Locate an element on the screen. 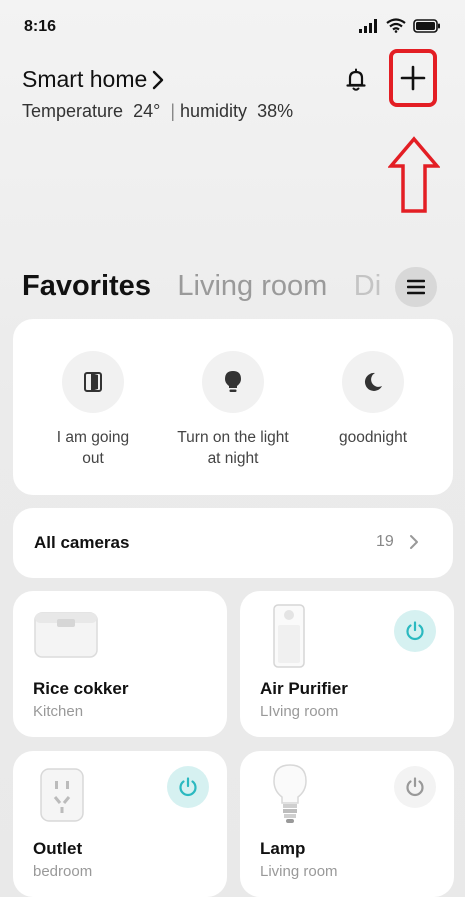  device-card-outlet: Outlet bedroom is located at coordinates (120, 824).